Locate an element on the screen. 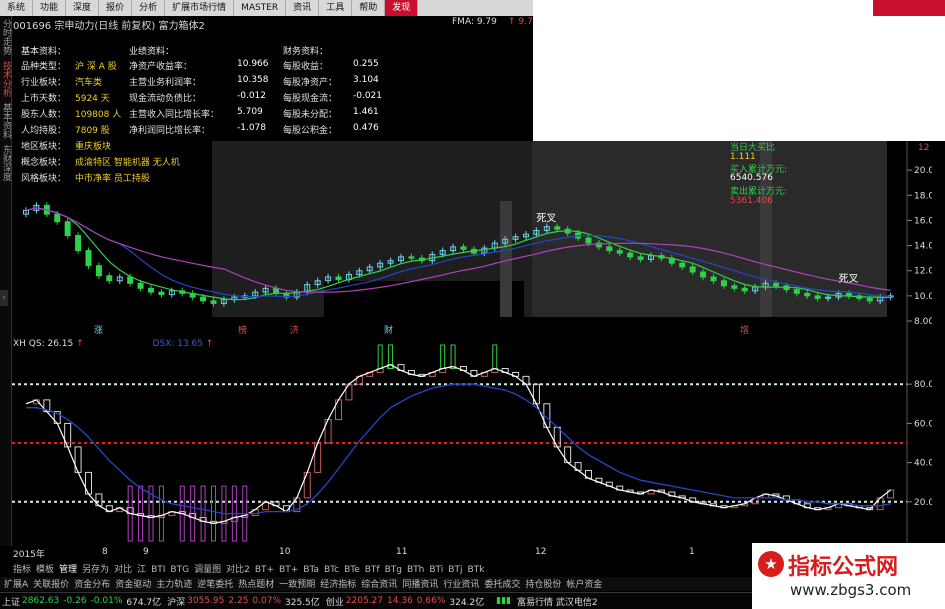  info-label: 上市天数： is located at coordinates (44, 99).